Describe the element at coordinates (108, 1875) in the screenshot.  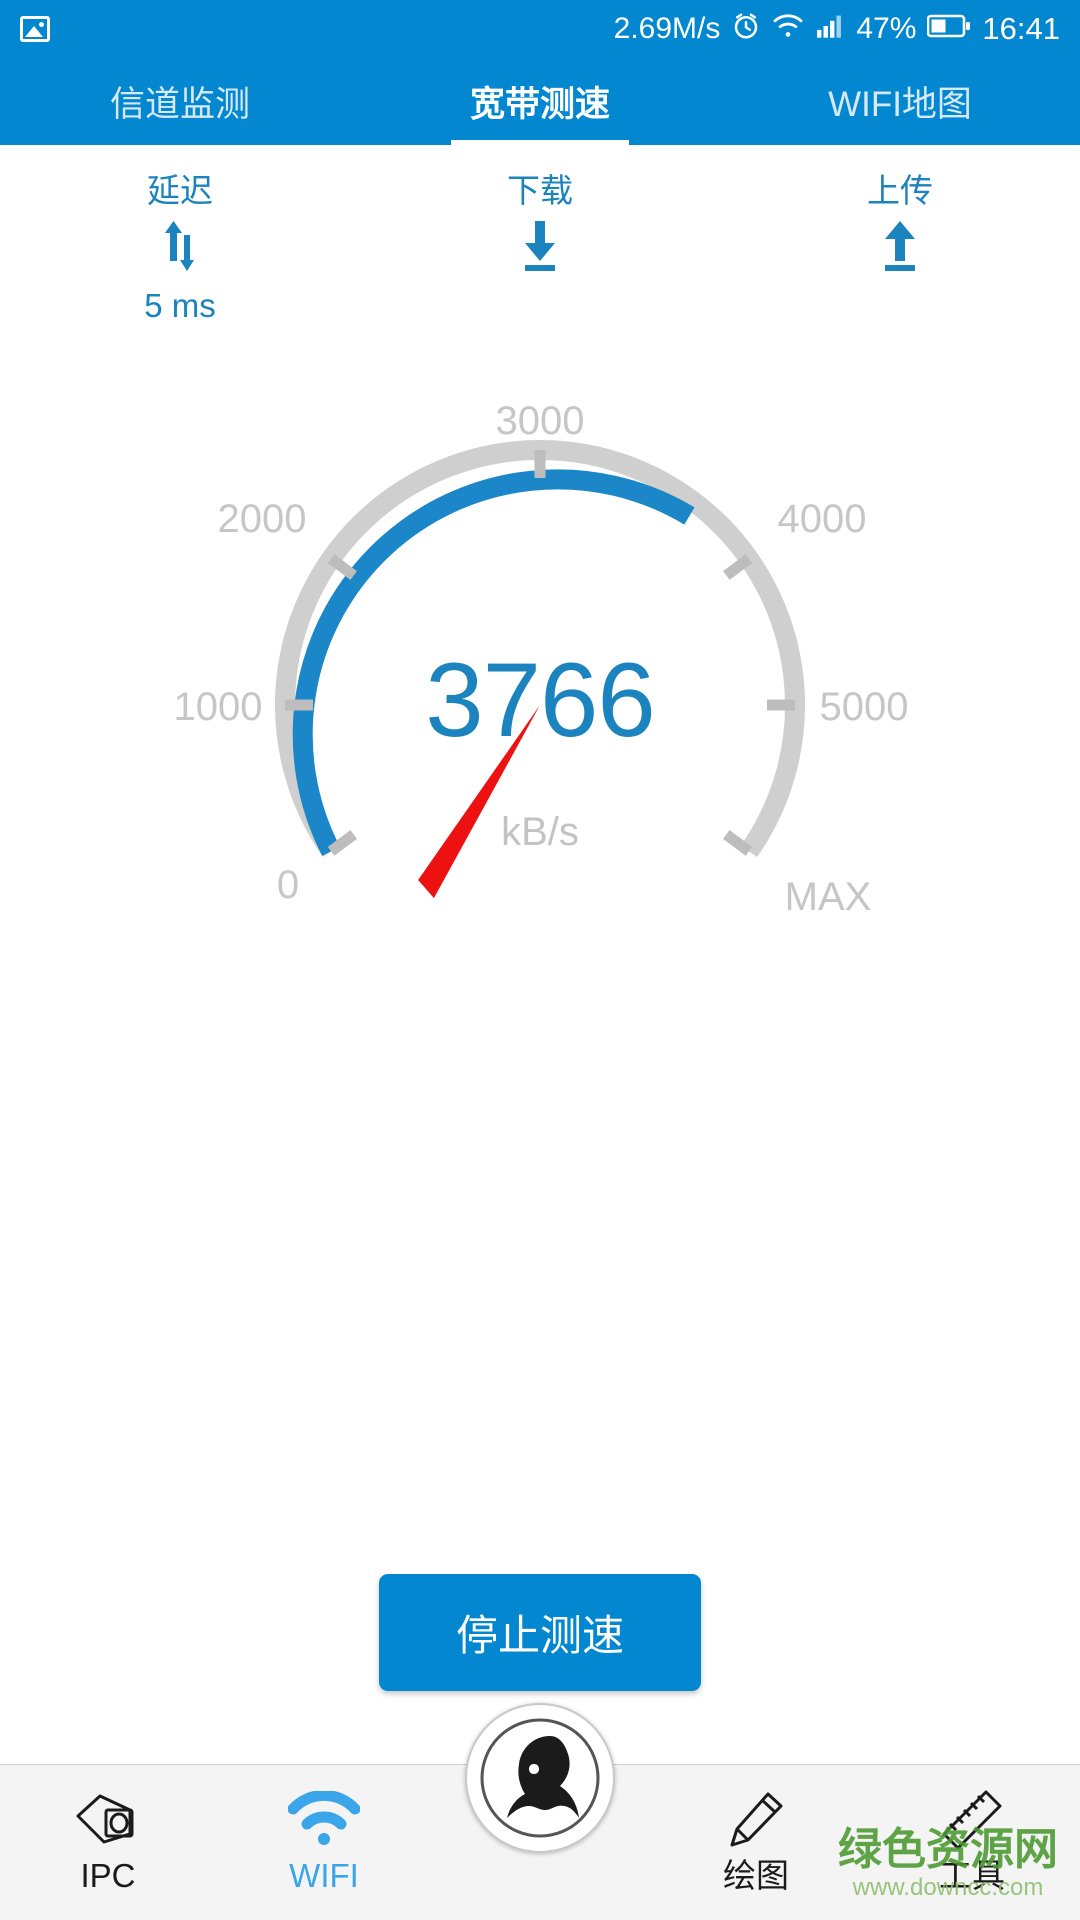
I see `nav-label: IPC` at that location.